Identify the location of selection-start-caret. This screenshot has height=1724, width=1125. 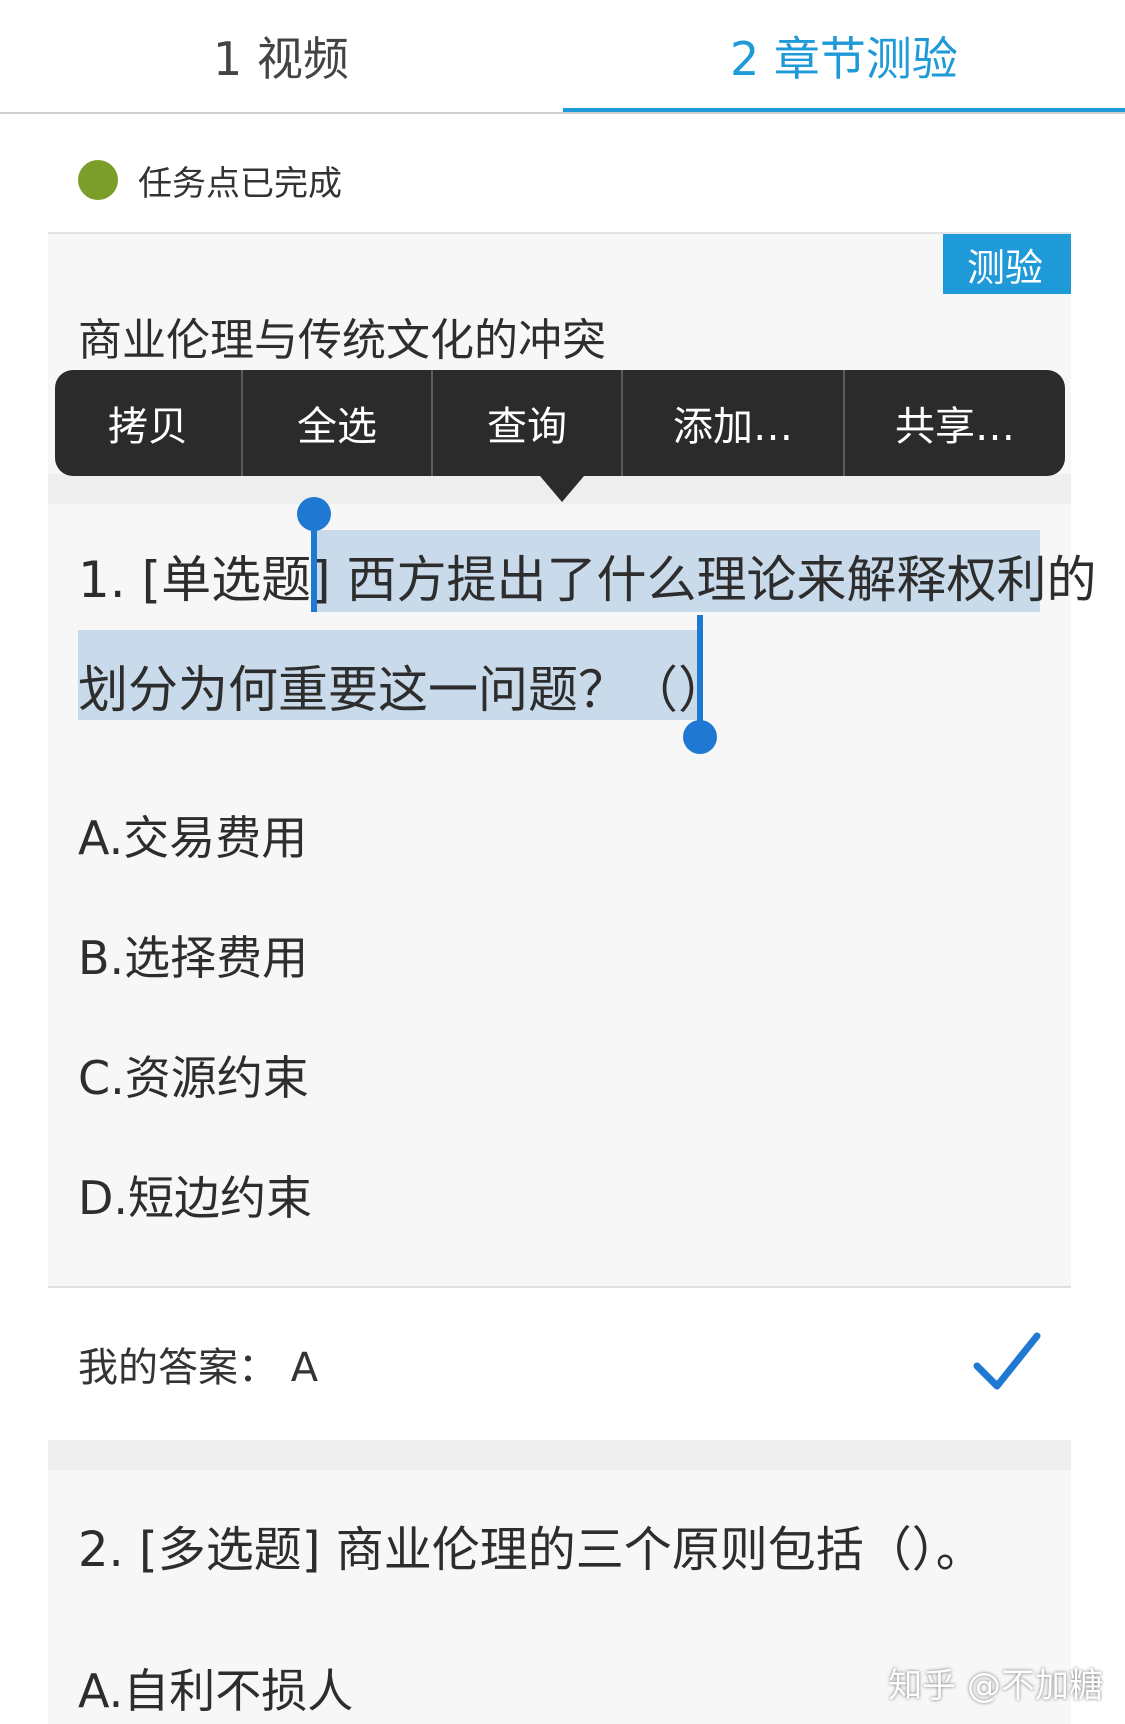
(314, 566).